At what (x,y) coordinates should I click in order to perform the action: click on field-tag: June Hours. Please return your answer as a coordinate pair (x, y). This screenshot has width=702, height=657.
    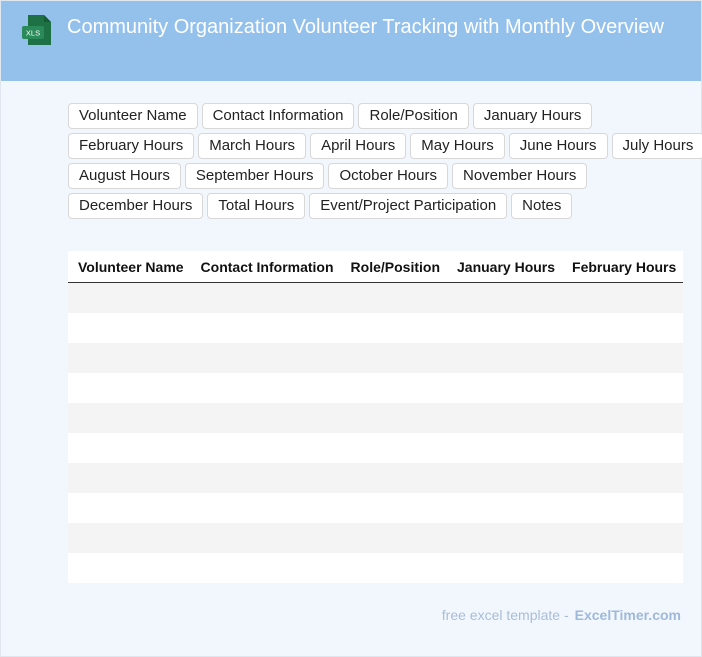
    Looking at the image, I should click on (558, 146).